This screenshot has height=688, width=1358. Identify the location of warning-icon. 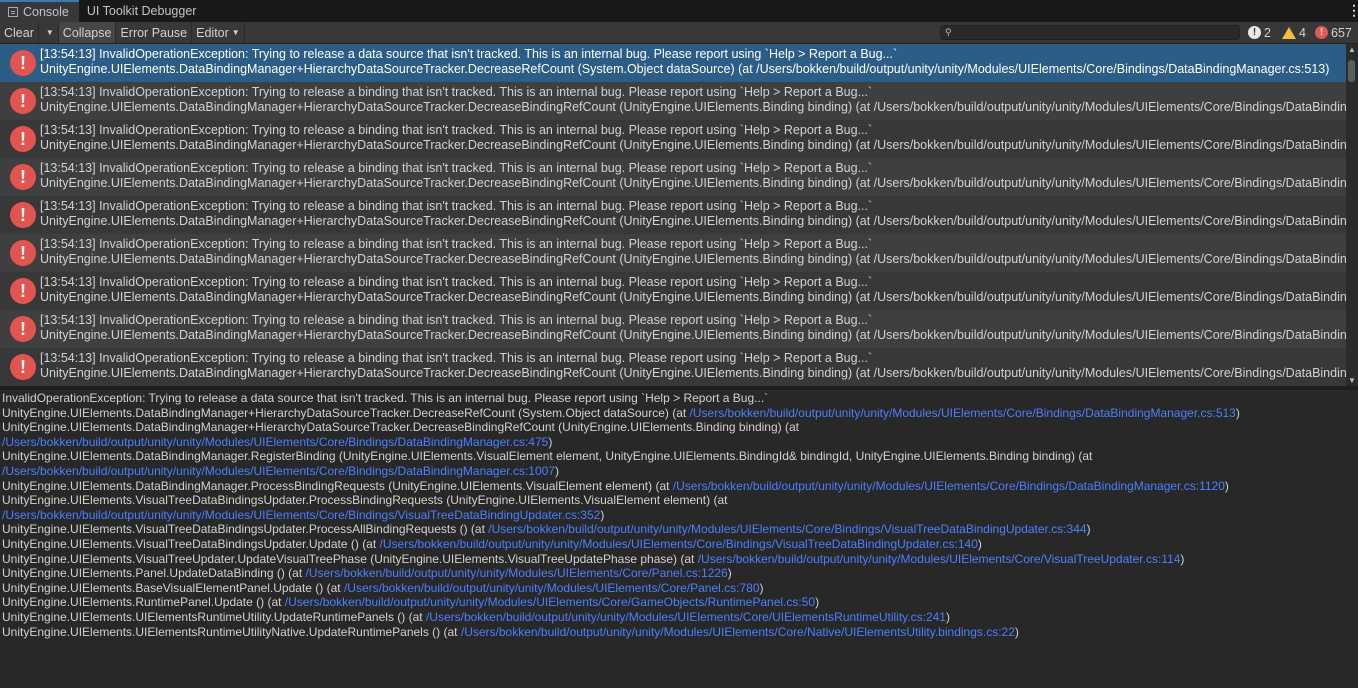
(1289, 32).